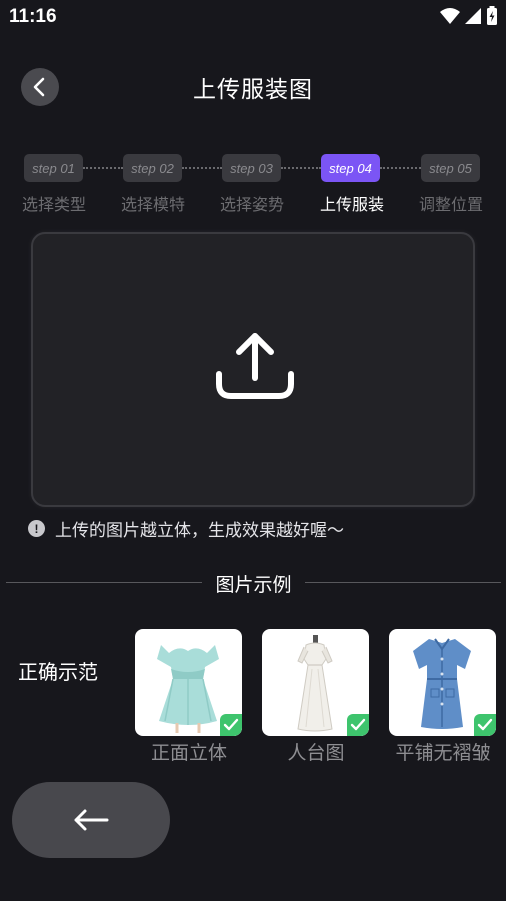  I want to click on status-icons, so click(469, 16).